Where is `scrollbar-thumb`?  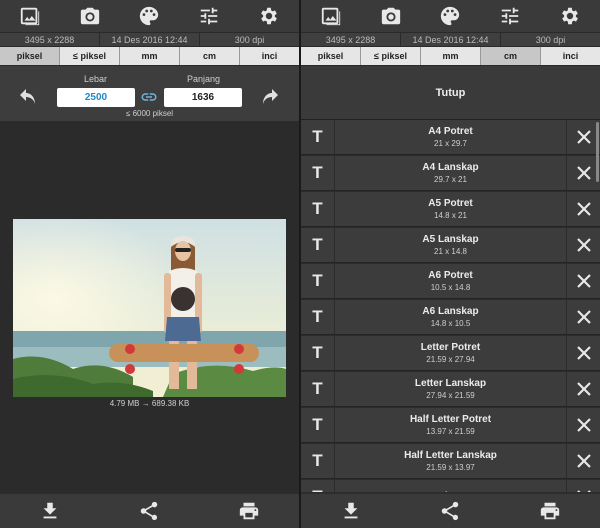
scrollbar-thumb is located at coordinates (597, 152).